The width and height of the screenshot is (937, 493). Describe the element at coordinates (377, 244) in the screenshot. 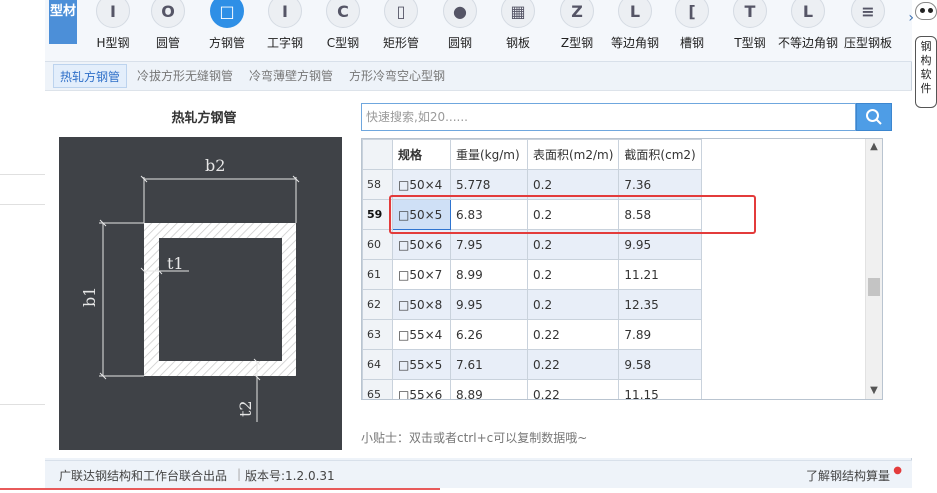

I see `row-number: 60` at that location.